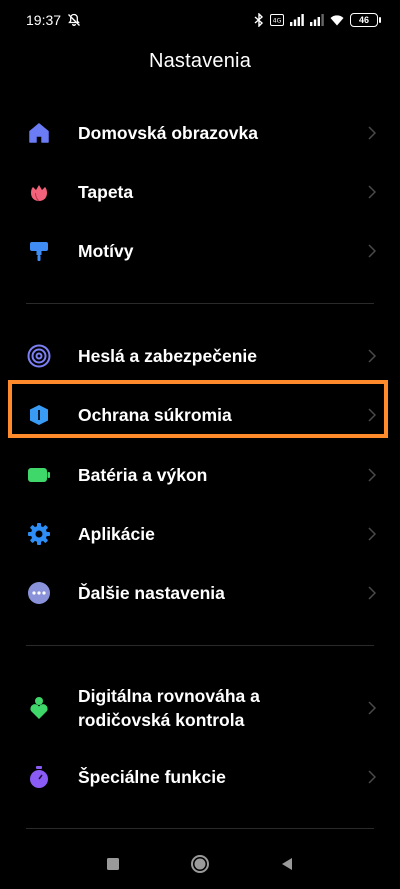 The image size is (400, 889). What do you see at coordinates (113, 864) in the screenshot?
I see `recents-button` at bounding box center [113, 864].